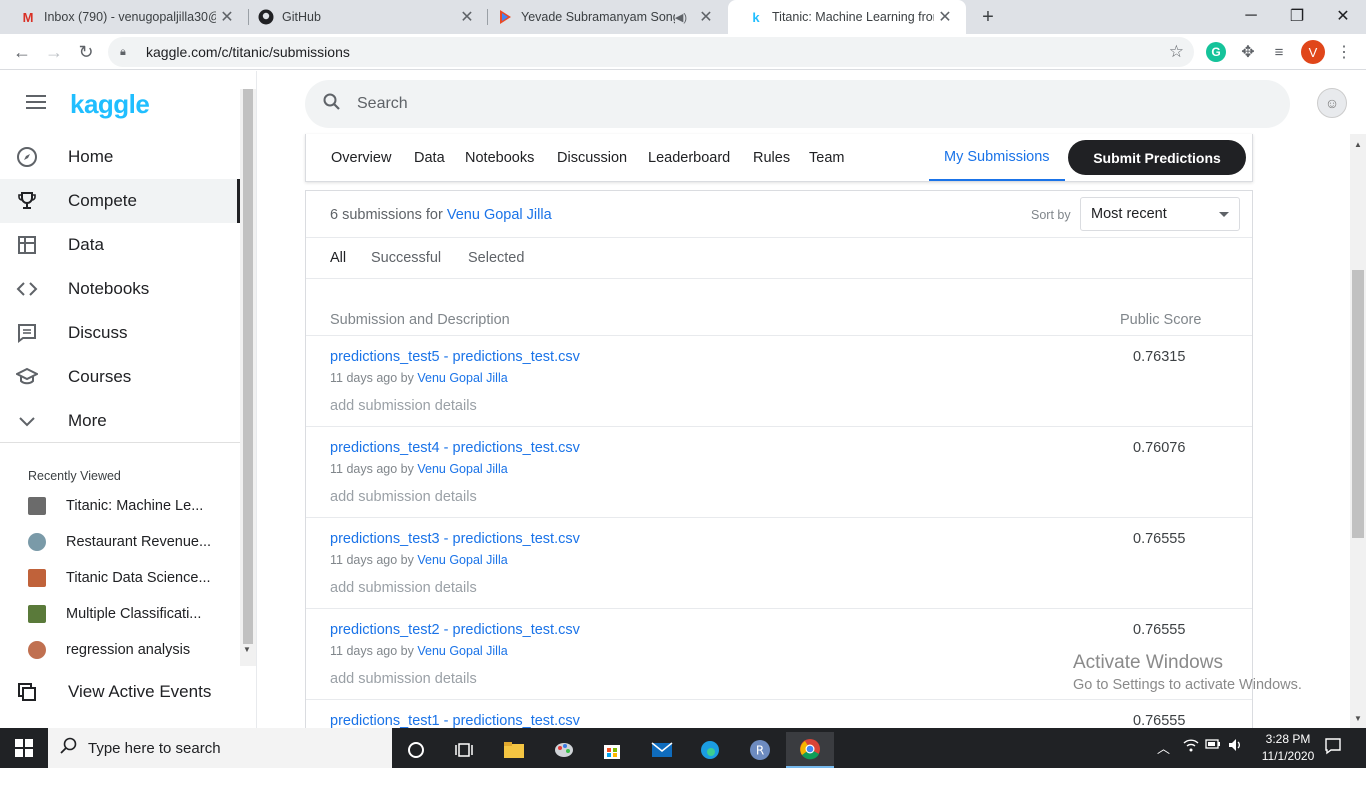  I want to click on submission-file-link: predictions_test1 - predictions_test.csv, so click(455, 721).